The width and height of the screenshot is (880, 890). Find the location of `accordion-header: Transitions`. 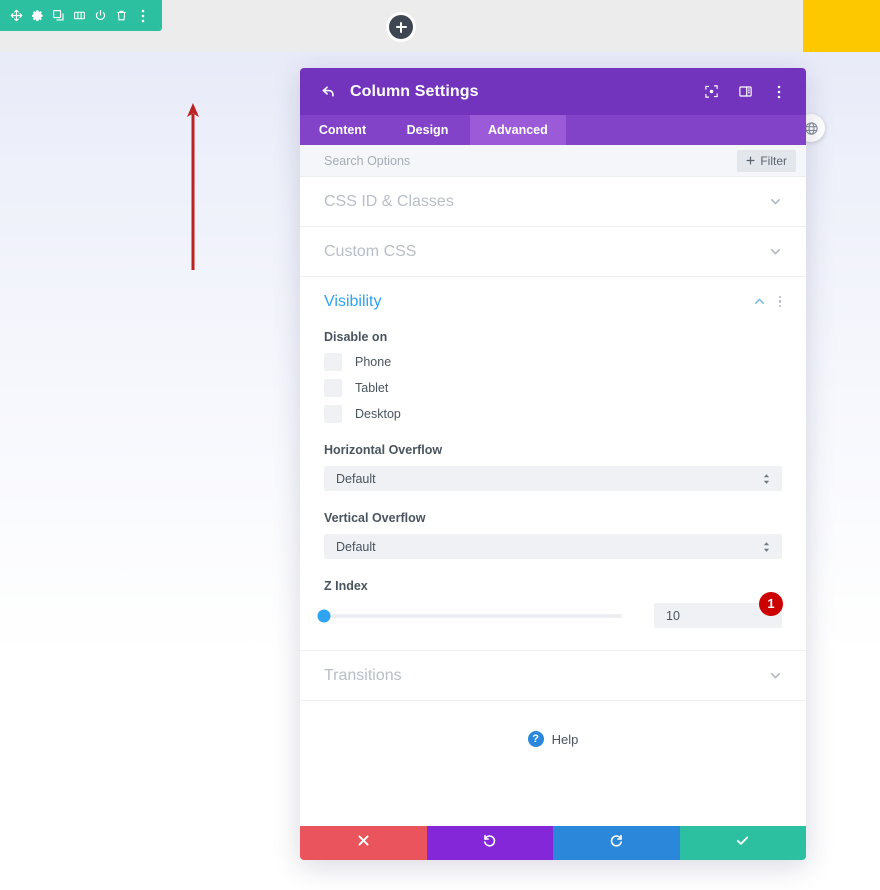

accordion-header: Transitions is located at coordinates (553, 675).